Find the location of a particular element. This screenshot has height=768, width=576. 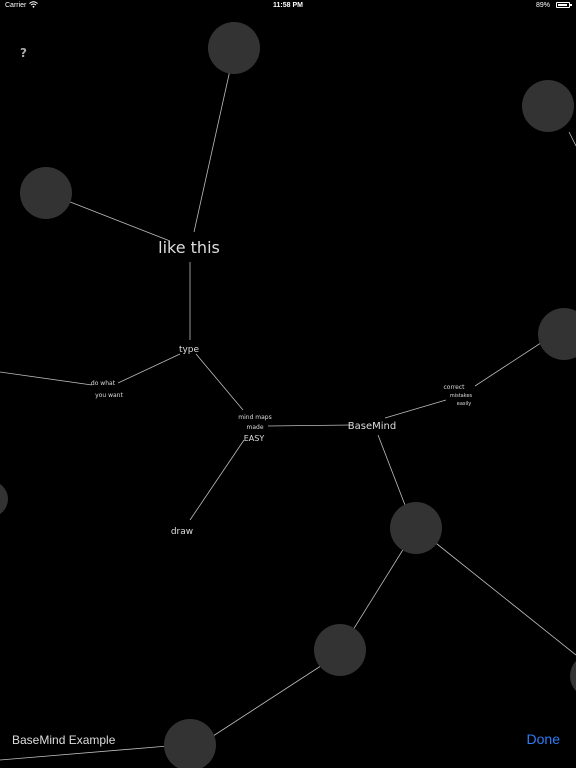

document-title: BaseMind Example is located at coordinates (64, 740).